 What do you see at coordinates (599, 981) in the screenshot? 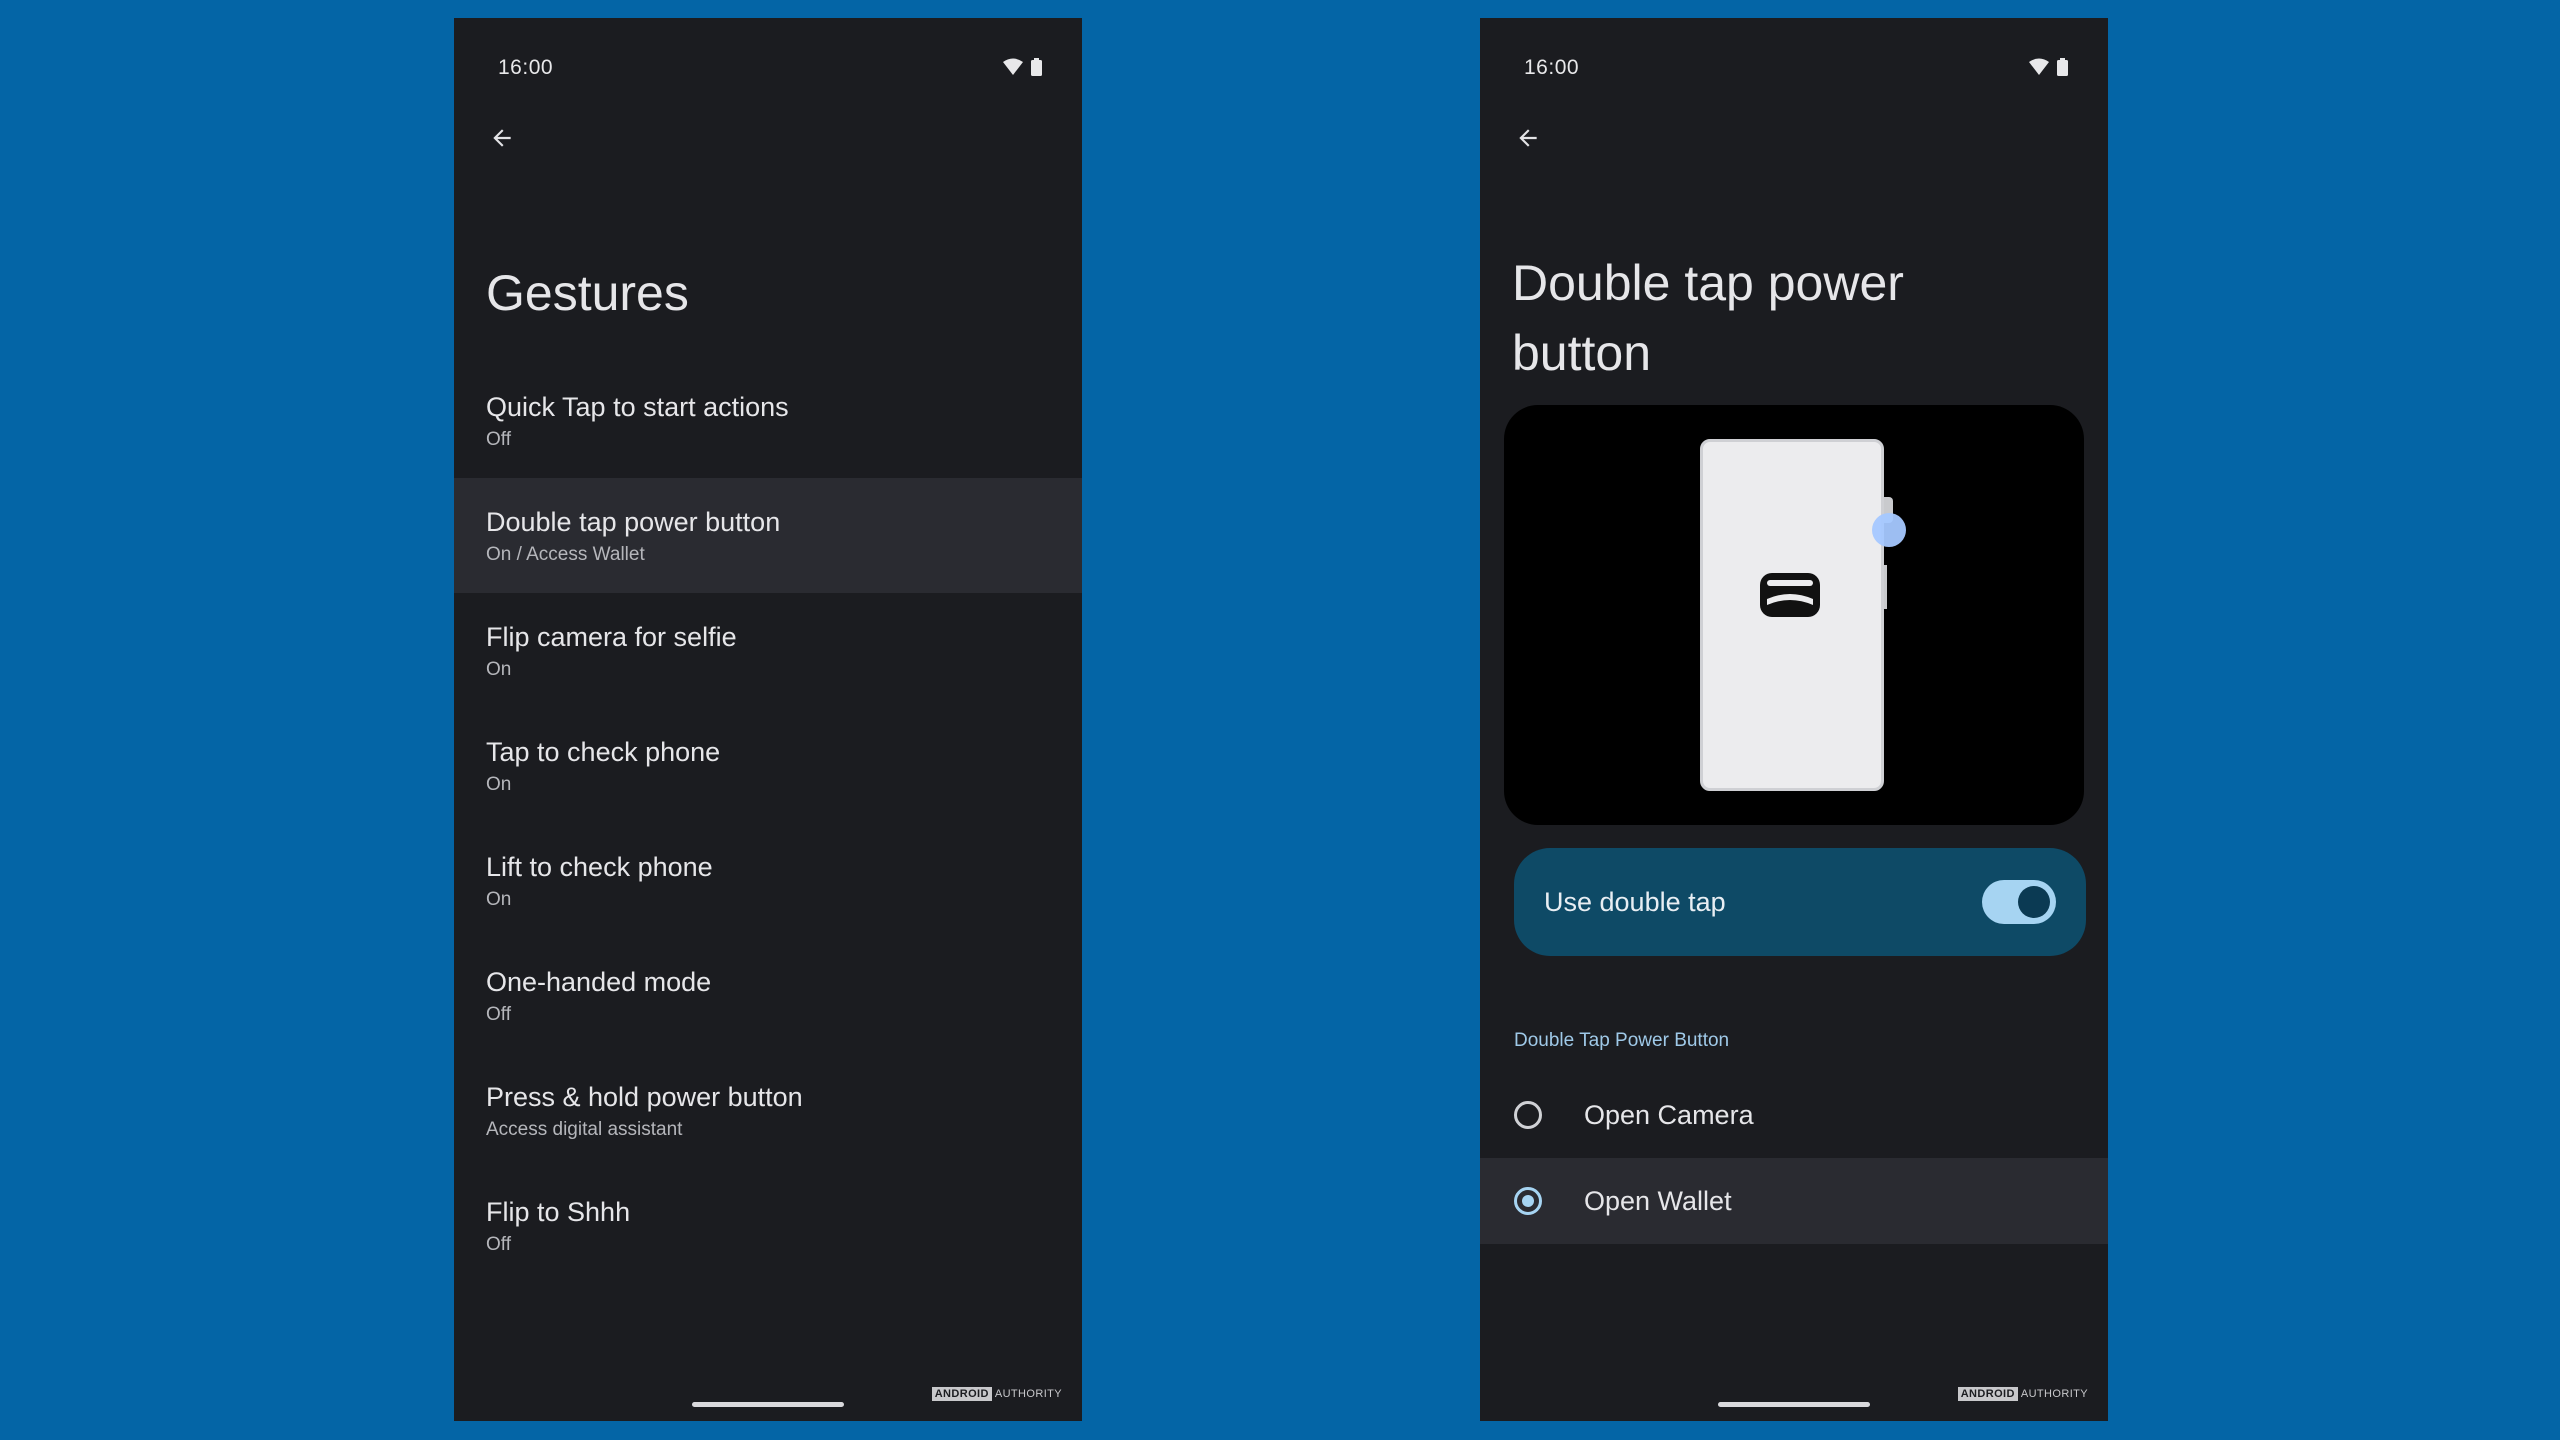
I see `item-title: One-handed mode` at bounding box center [599, 981].